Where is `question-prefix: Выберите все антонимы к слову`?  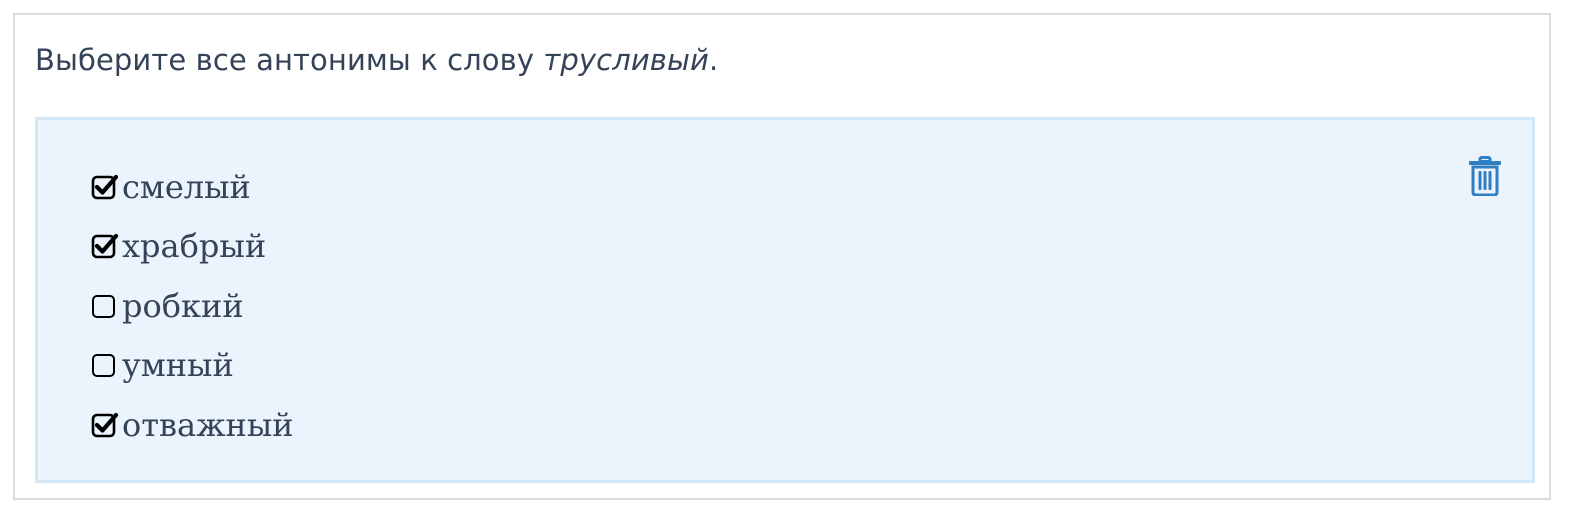 question-prefix: Выберите все антонимы к слову is located at coordinates (289, 60).